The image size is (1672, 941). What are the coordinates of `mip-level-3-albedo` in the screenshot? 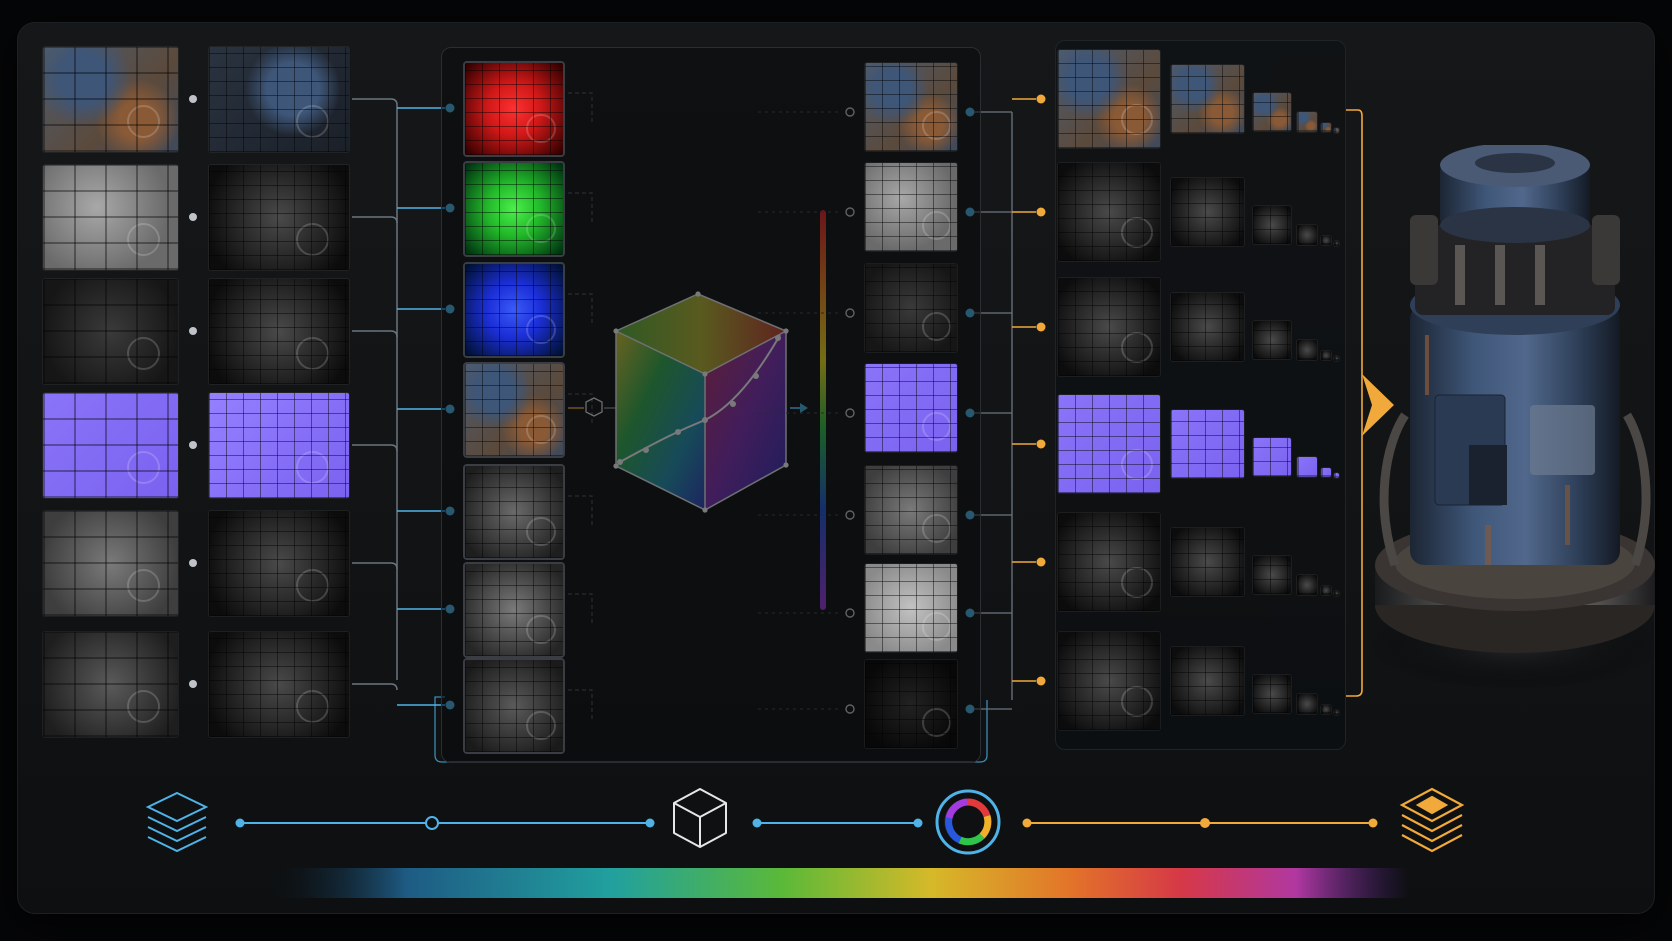 It's located at (1307, 122).